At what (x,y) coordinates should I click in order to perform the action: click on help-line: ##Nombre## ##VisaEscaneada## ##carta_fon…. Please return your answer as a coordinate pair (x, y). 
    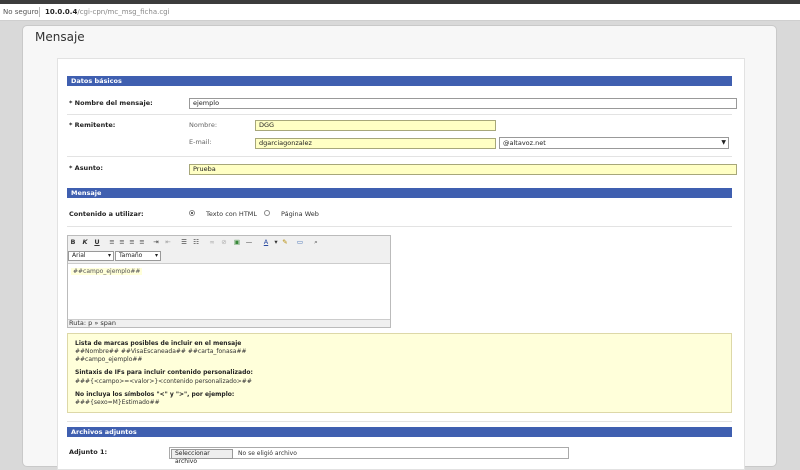
    Looking at the image, I should click on (161, 351).